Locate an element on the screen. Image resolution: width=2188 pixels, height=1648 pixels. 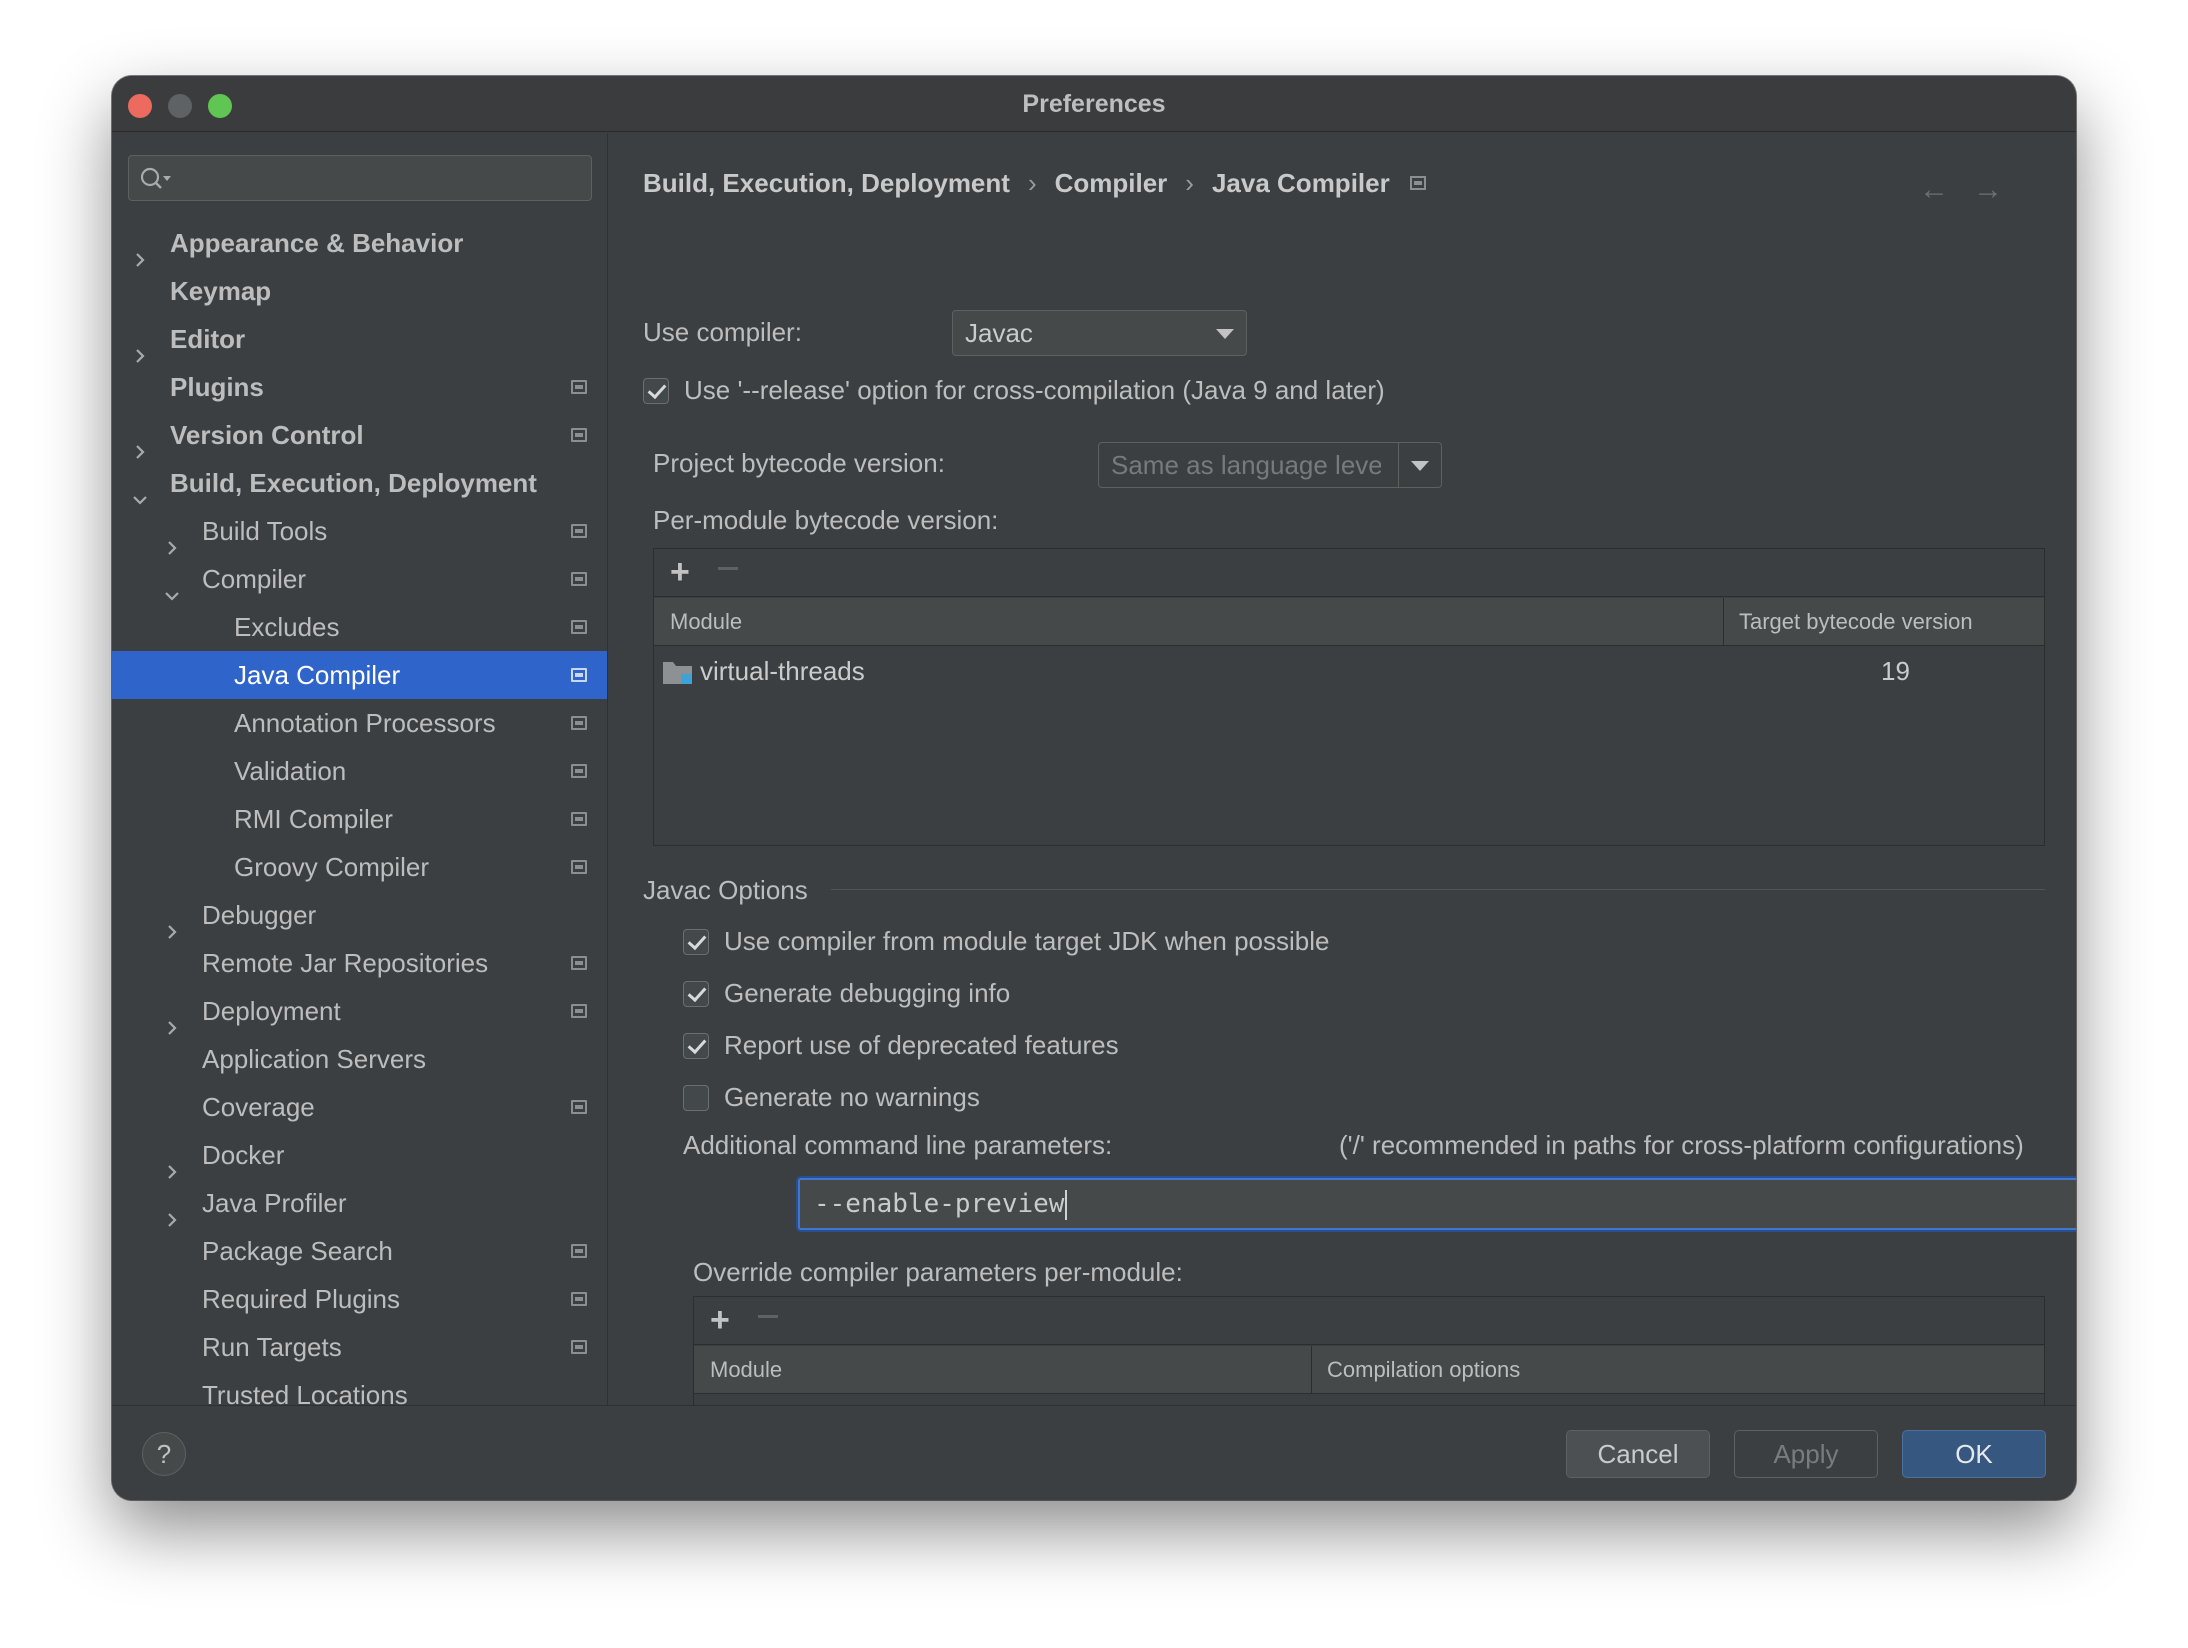
sidebar-item-excludes: Excludes is located at coordinates (359, 627).